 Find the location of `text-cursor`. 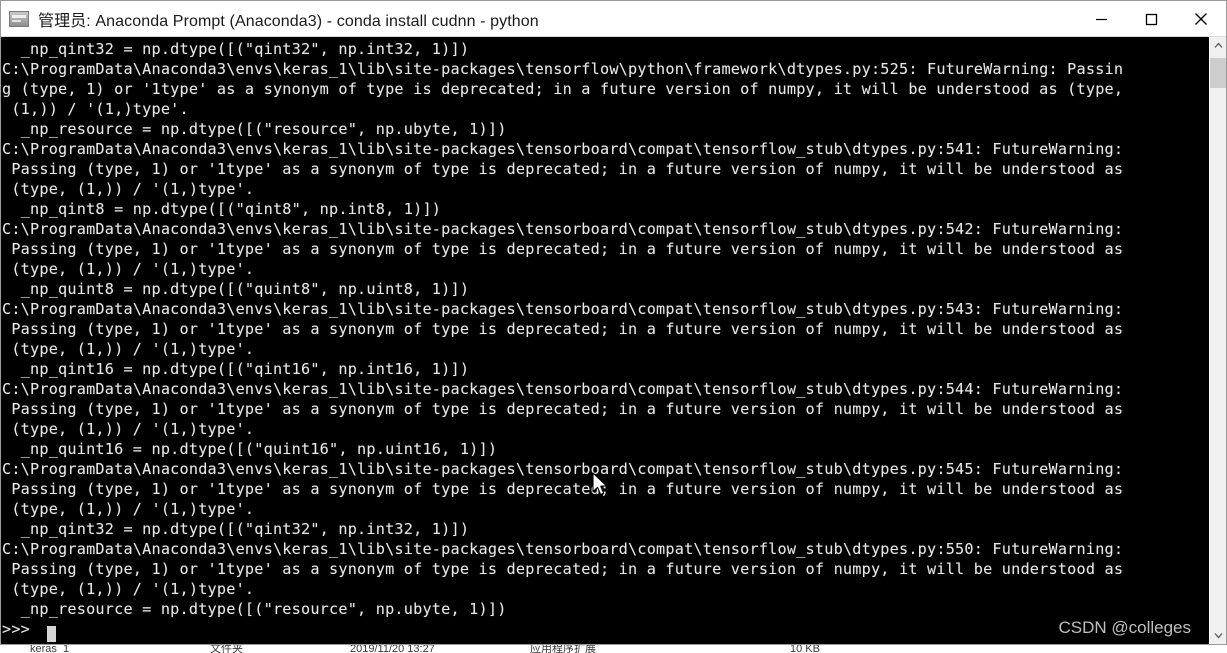

text-cursor is located at coordinates (51, 634).